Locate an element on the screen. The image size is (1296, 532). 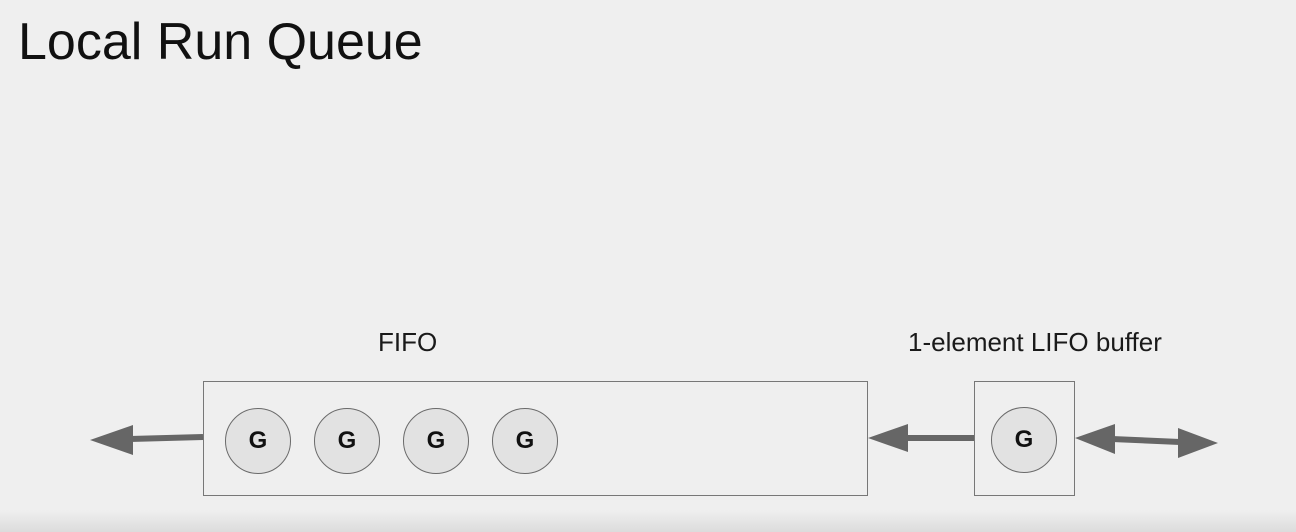
dequeue-arrow is located at coordinates (147, 440).